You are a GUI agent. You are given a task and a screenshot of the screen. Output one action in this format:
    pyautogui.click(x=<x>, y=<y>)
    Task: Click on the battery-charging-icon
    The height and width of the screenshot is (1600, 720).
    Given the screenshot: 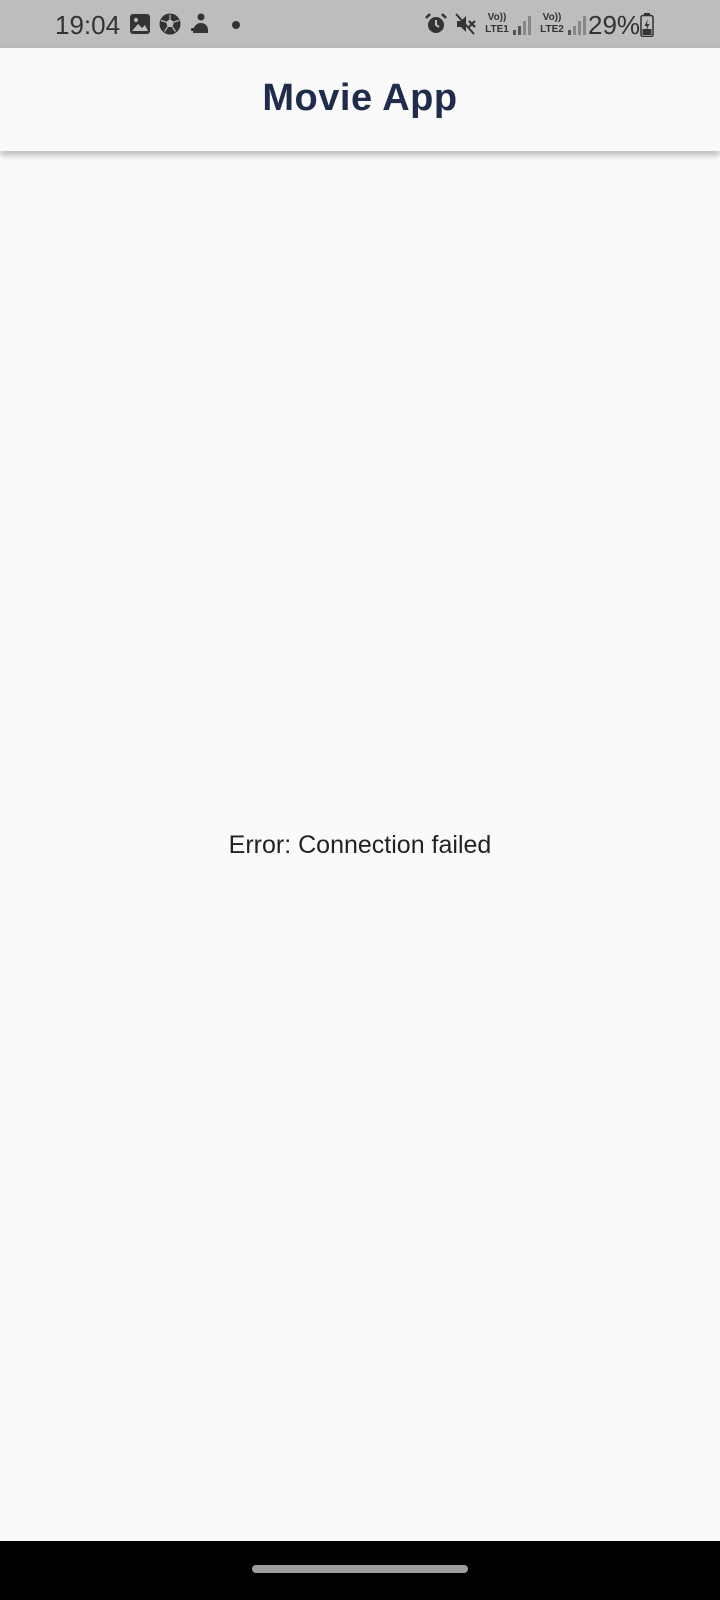 What is the action you would take?
    pyautogui.click(x=647, y=25)
    